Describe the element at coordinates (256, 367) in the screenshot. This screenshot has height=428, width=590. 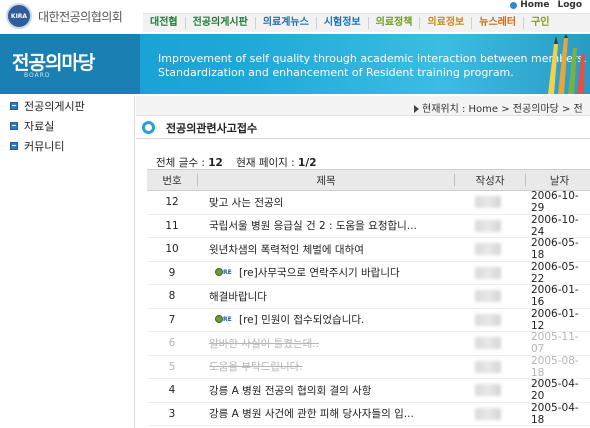
I see `post-title-link: 도움을 부탁드립니다.` at that location.